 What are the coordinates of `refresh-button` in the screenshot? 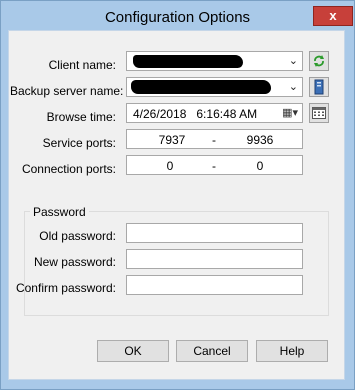 It's located at (319, 61).